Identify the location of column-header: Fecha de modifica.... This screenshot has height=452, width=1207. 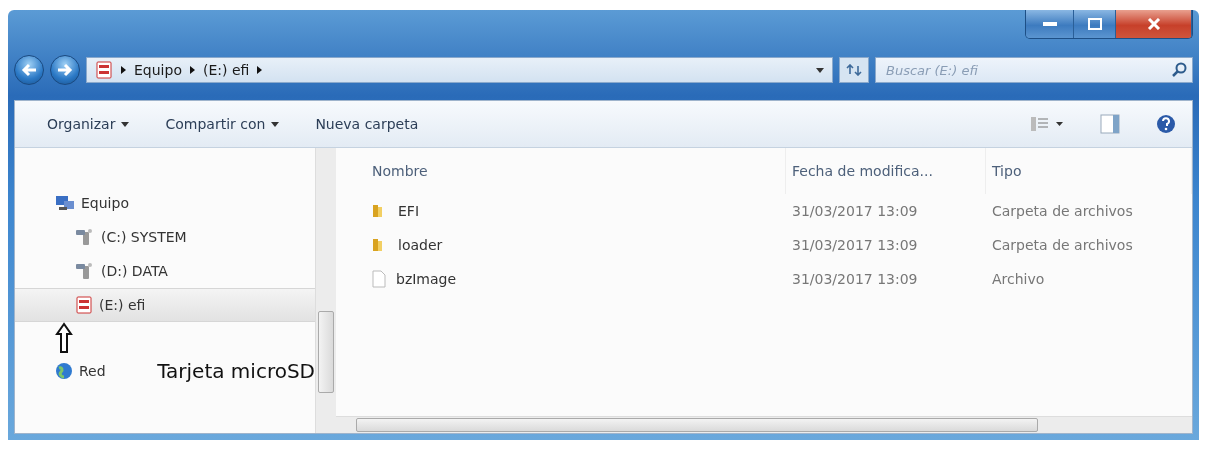
(886, 171).